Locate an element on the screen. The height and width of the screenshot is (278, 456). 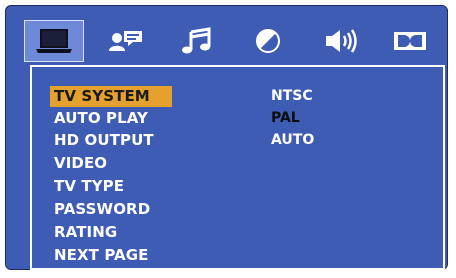
video-setup-icon is located at coordinates (268, 41).